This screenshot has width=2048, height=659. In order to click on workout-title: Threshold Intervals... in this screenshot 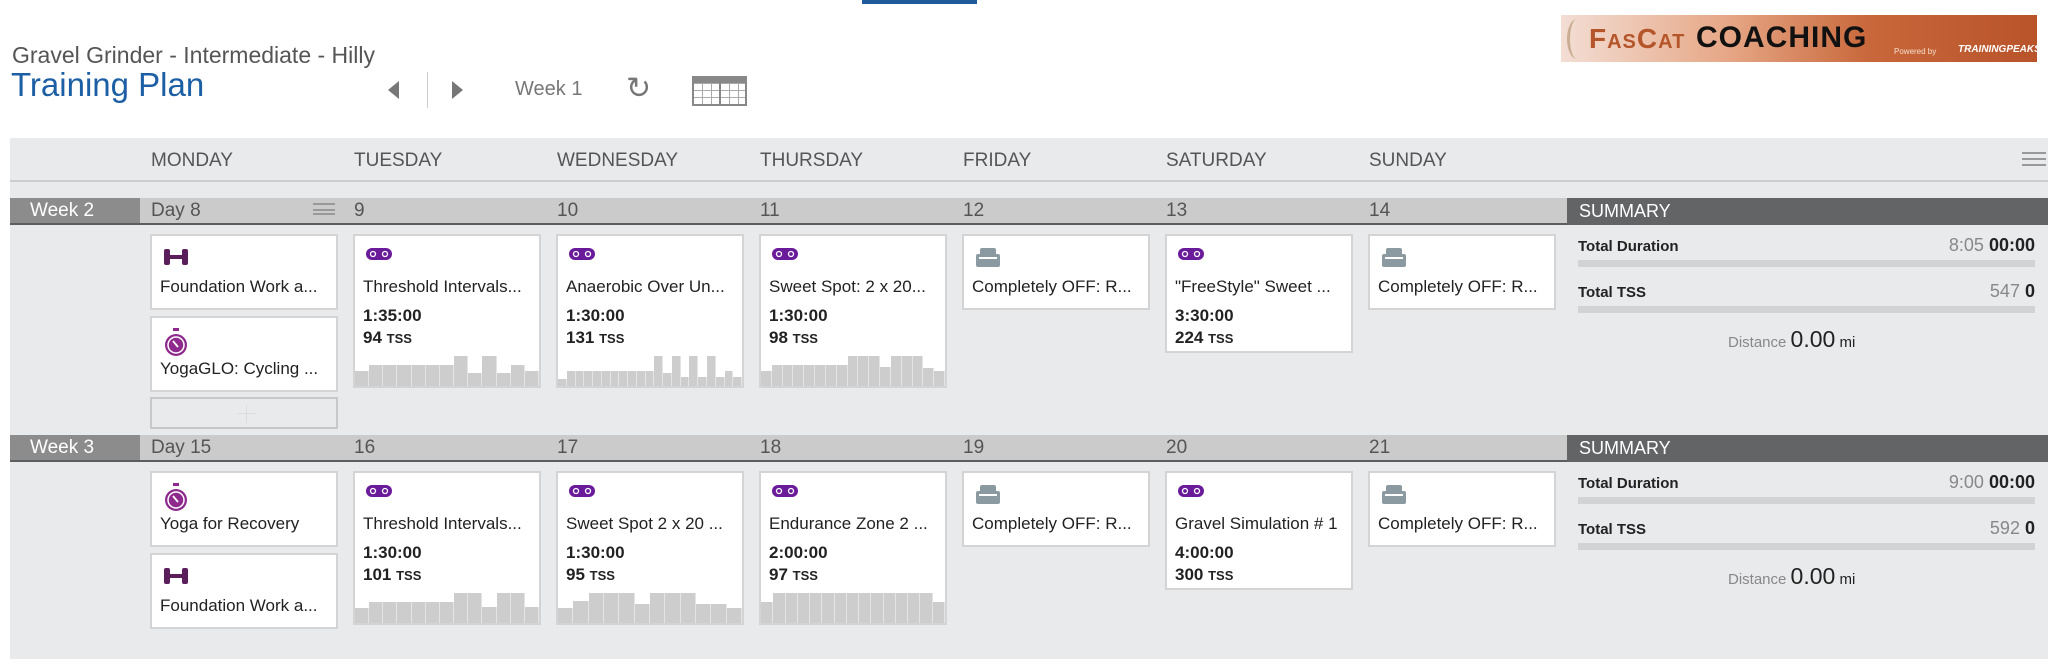, I will do `click(442, 523)`.